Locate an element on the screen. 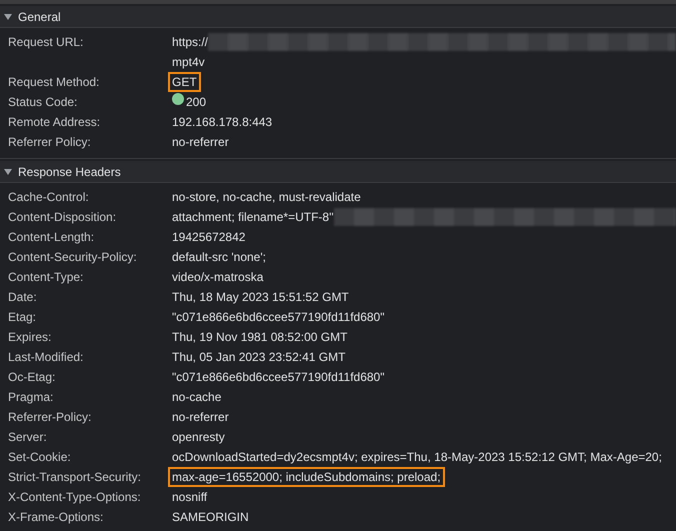  header-value: SAMEORIGIN is located at coordinates (210, 517).